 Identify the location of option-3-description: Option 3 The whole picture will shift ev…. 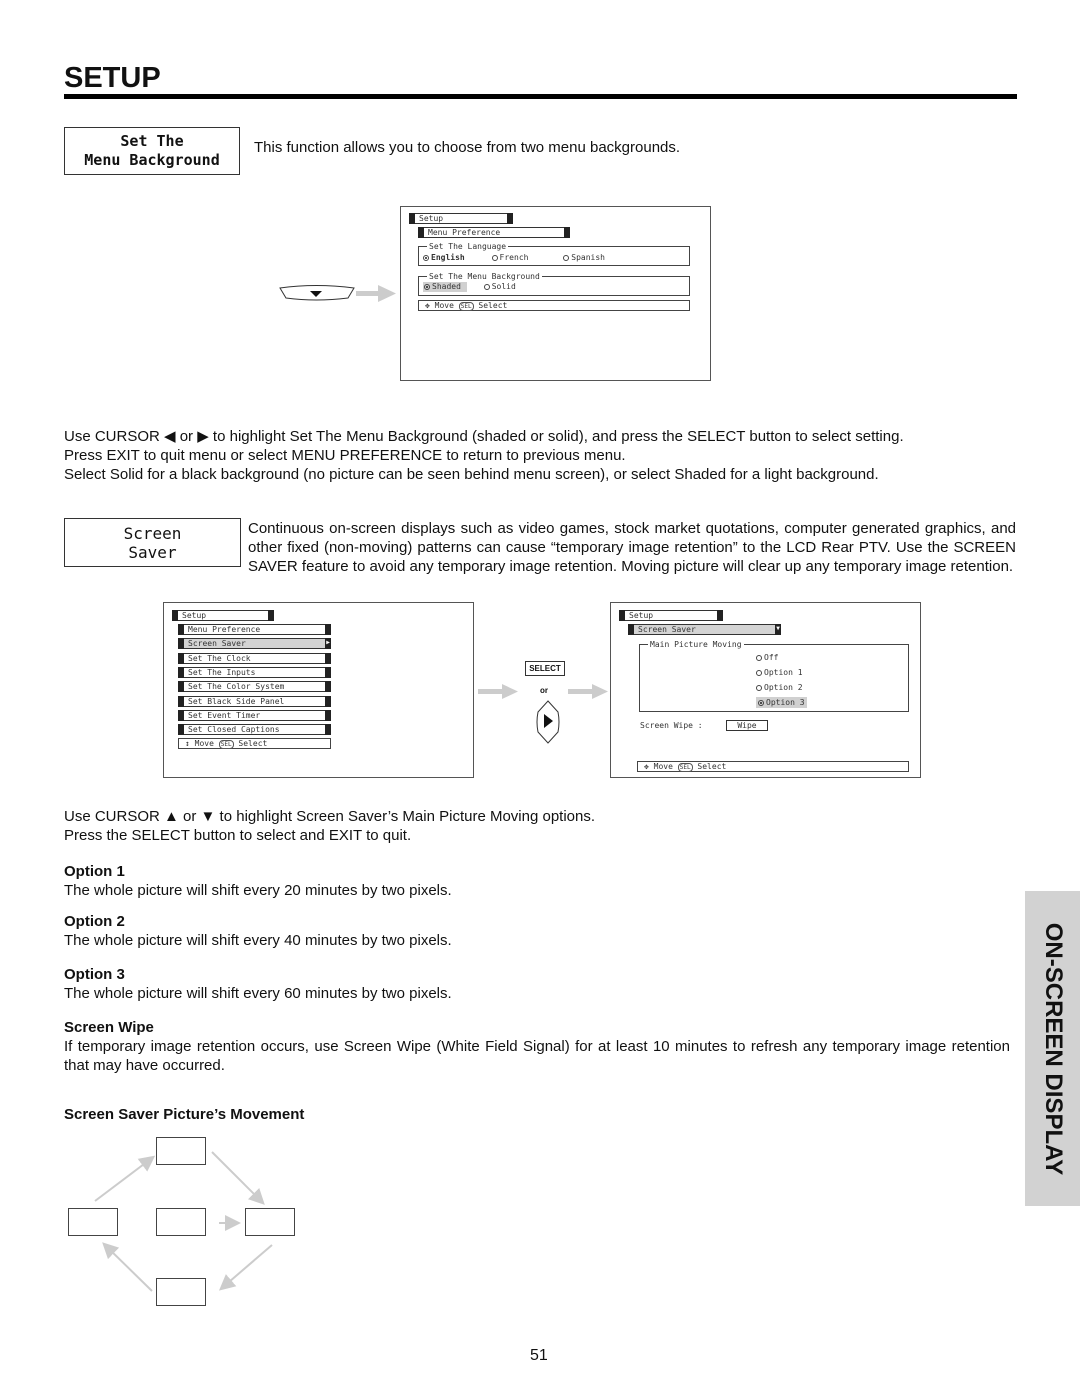
(258, 984).